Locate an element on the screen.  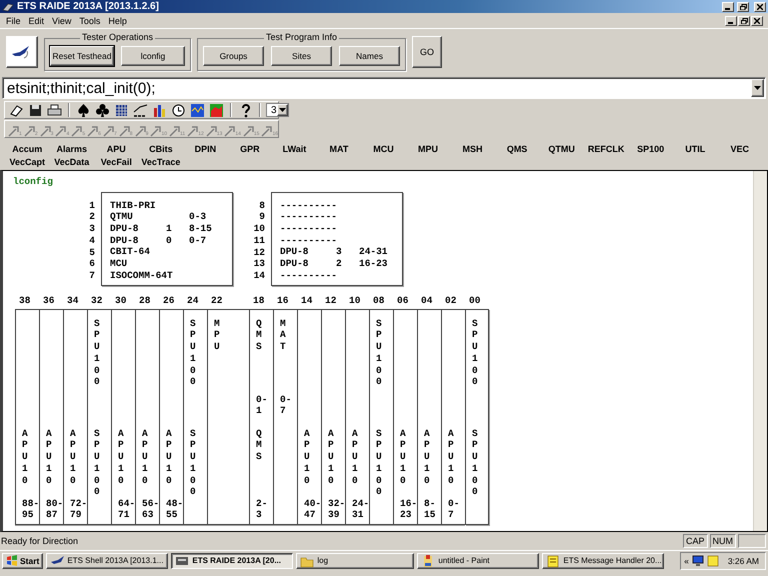
module-tab: REFCLK is located at coordinates (606, 149).